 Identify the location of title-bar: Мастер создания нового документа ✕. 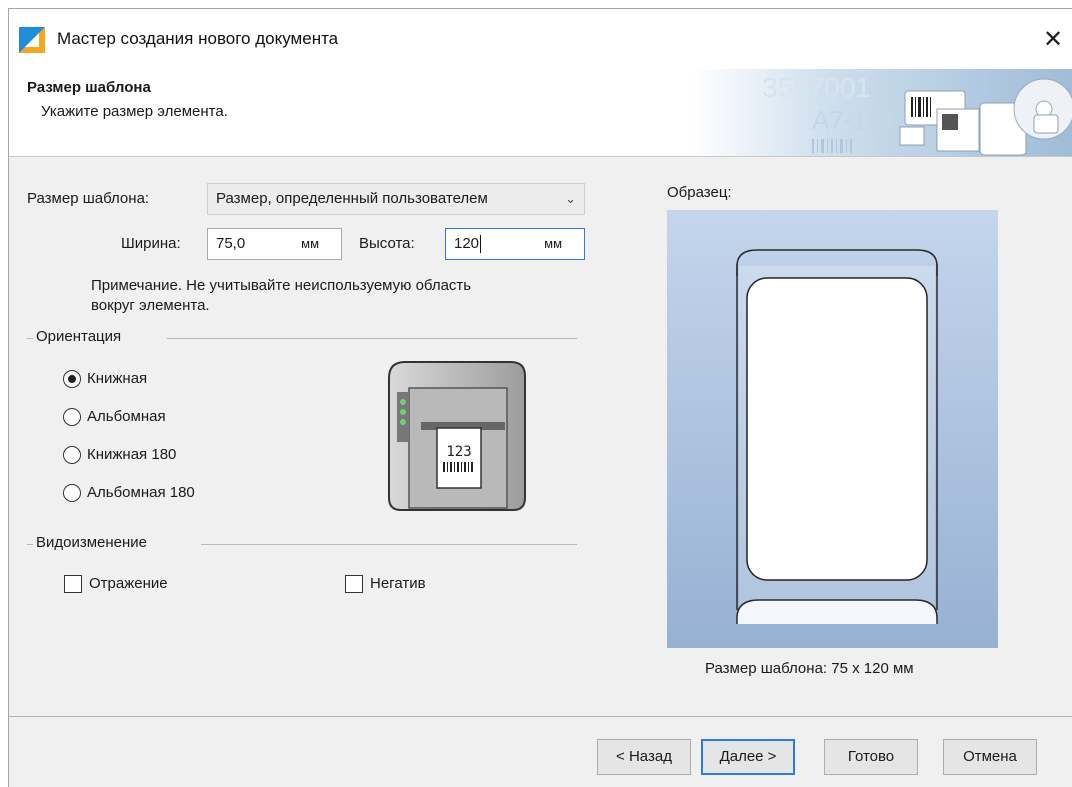
(540, 39).